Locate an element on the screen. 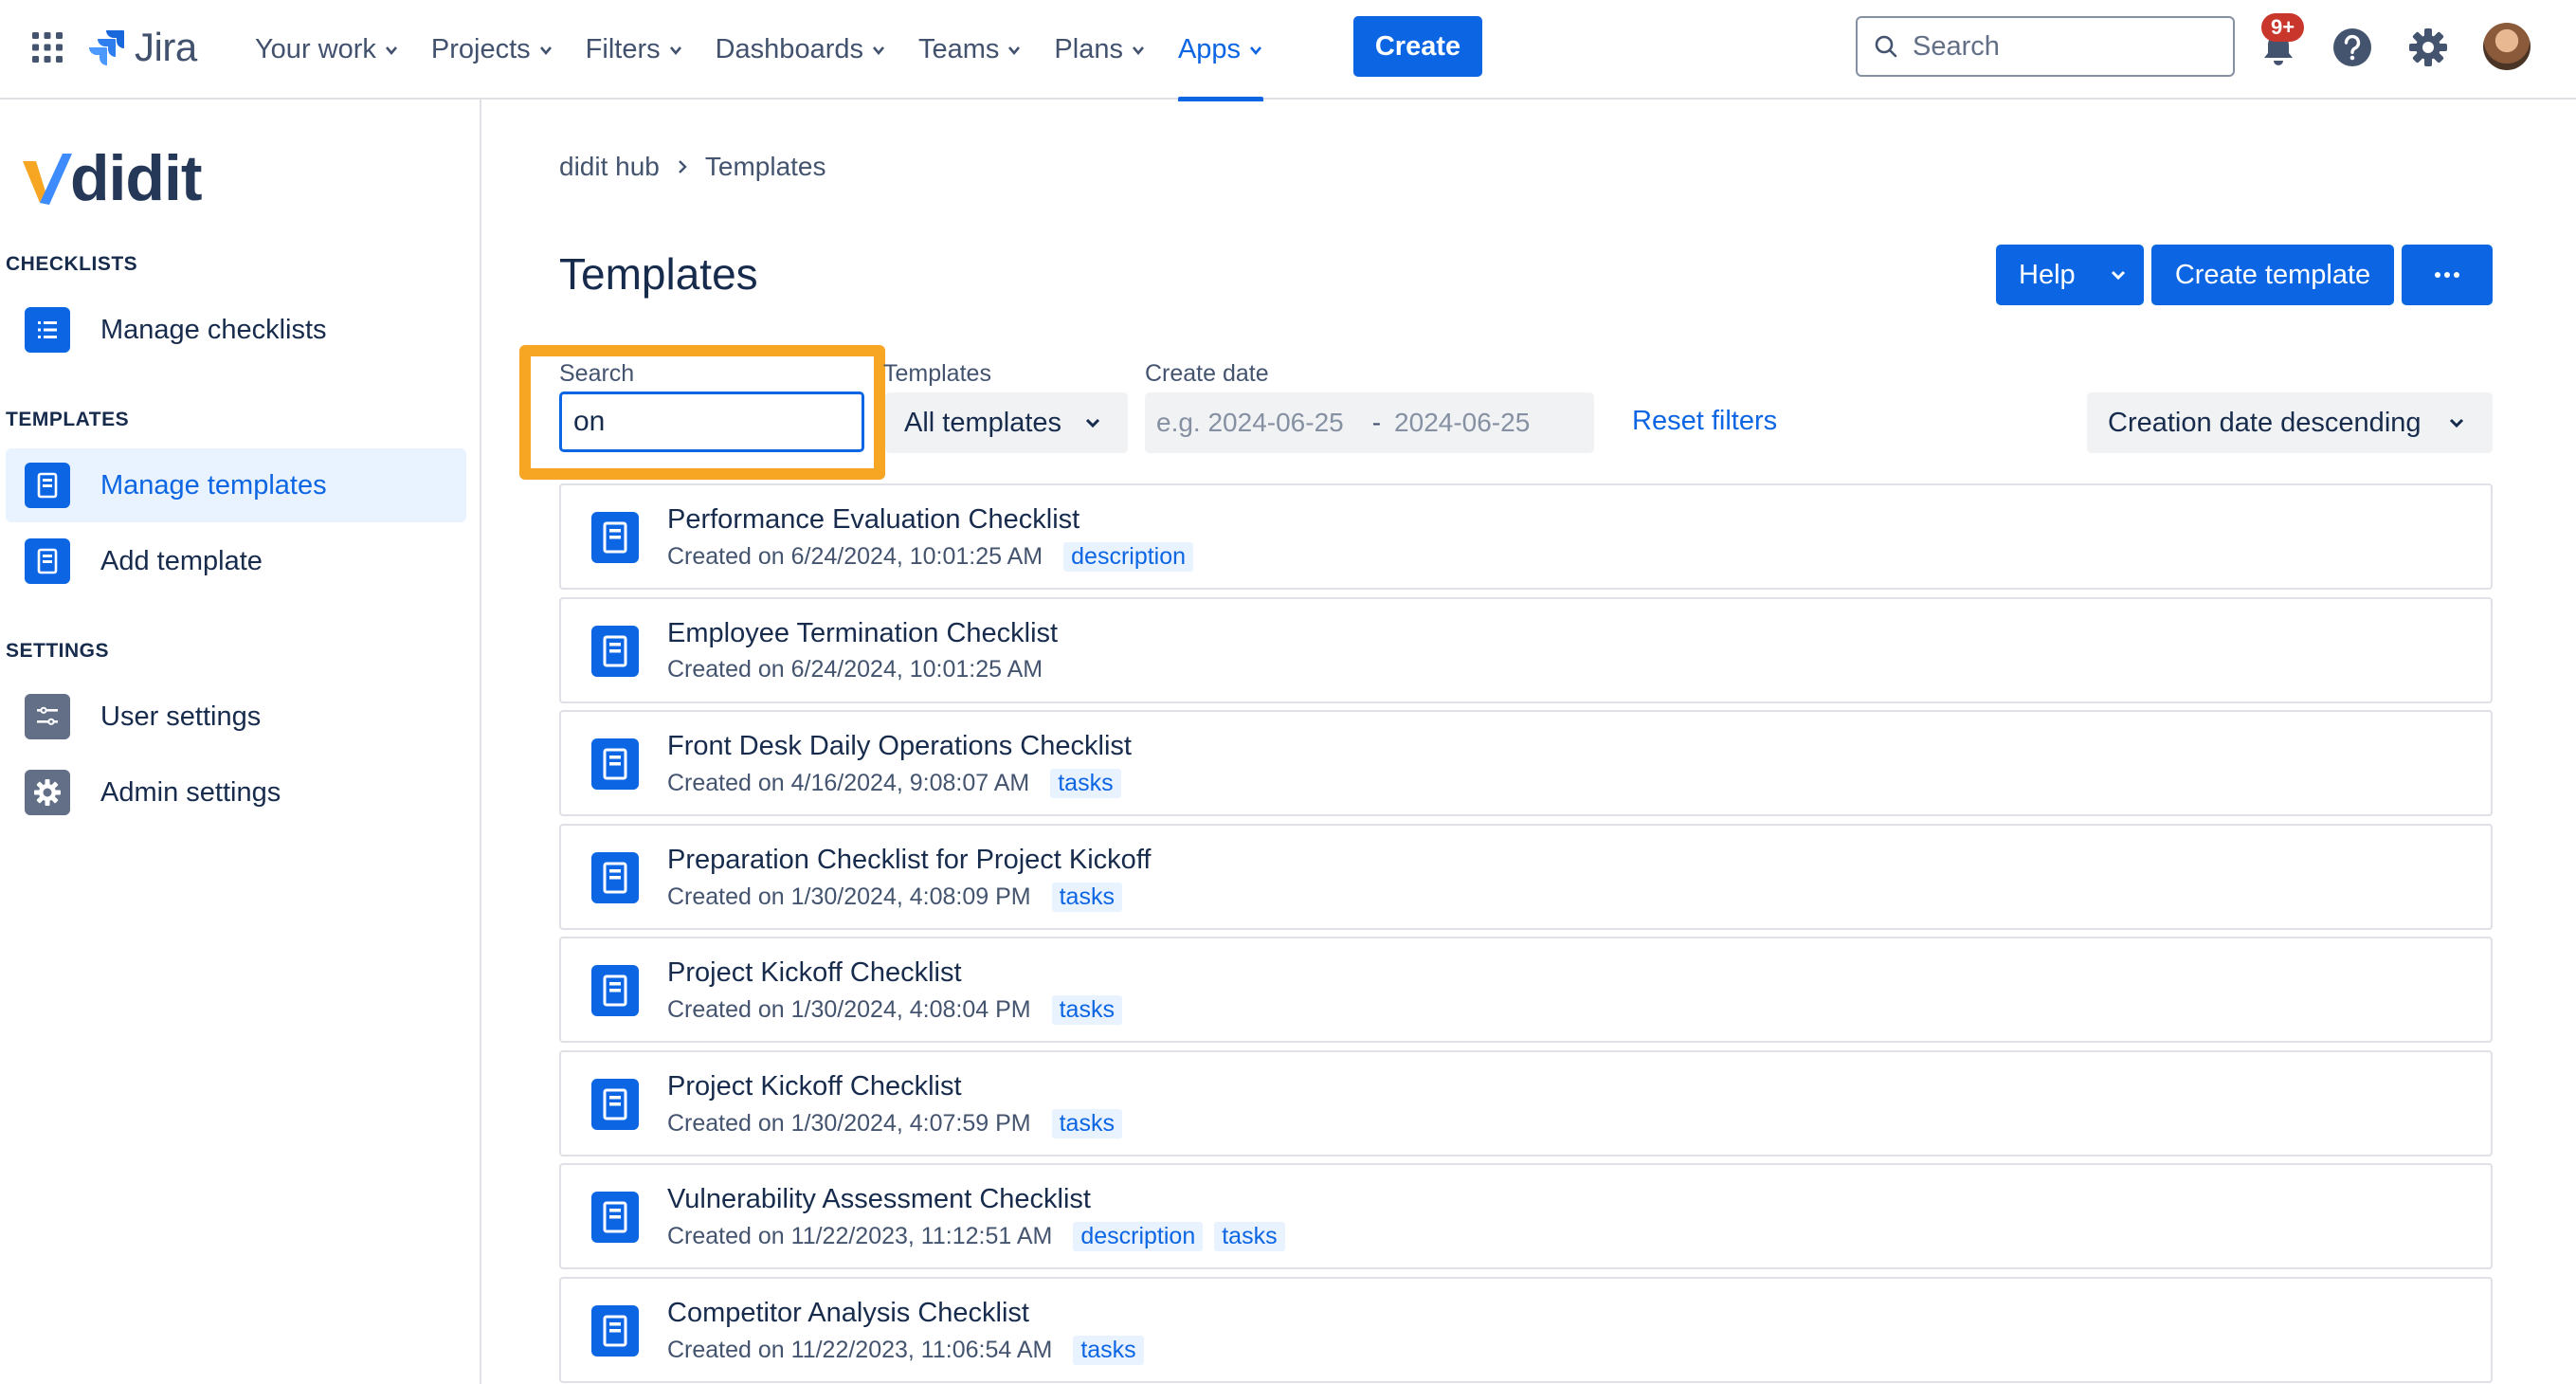 The width and height of the screenshot is (2576, 1384). nav-item-projects: Projects is located at coordinates (492, 50).